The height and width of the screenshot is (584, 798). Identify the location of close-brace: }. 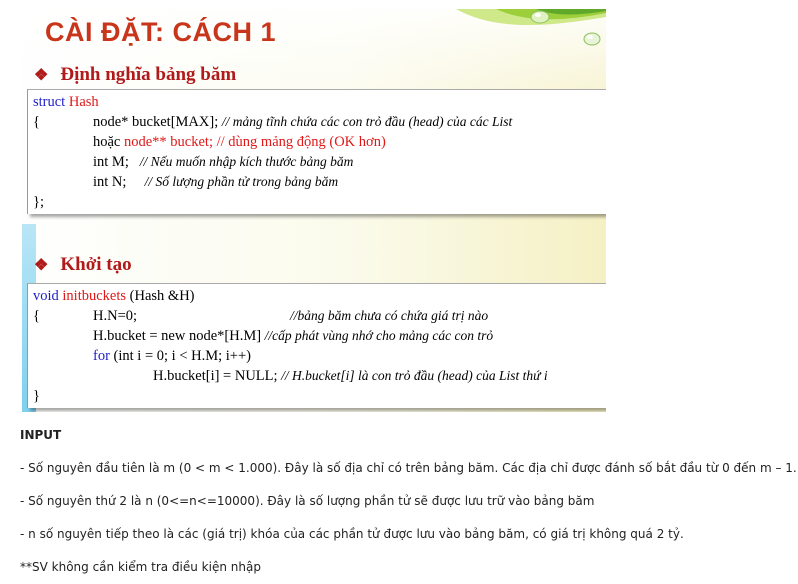
(36, 396).